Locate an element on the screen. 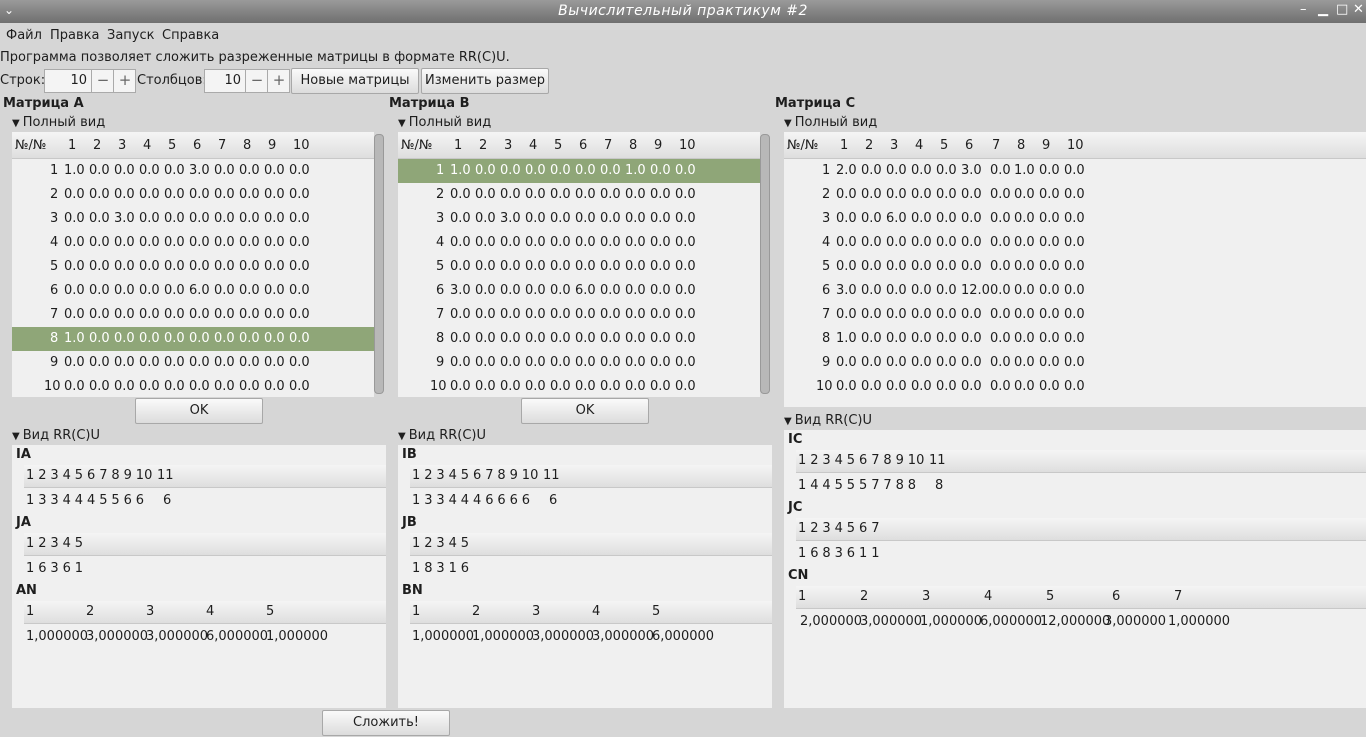 This screenshot has width=1366, height=737. cell-value: 1.0 is located at coordinates (74, 338).